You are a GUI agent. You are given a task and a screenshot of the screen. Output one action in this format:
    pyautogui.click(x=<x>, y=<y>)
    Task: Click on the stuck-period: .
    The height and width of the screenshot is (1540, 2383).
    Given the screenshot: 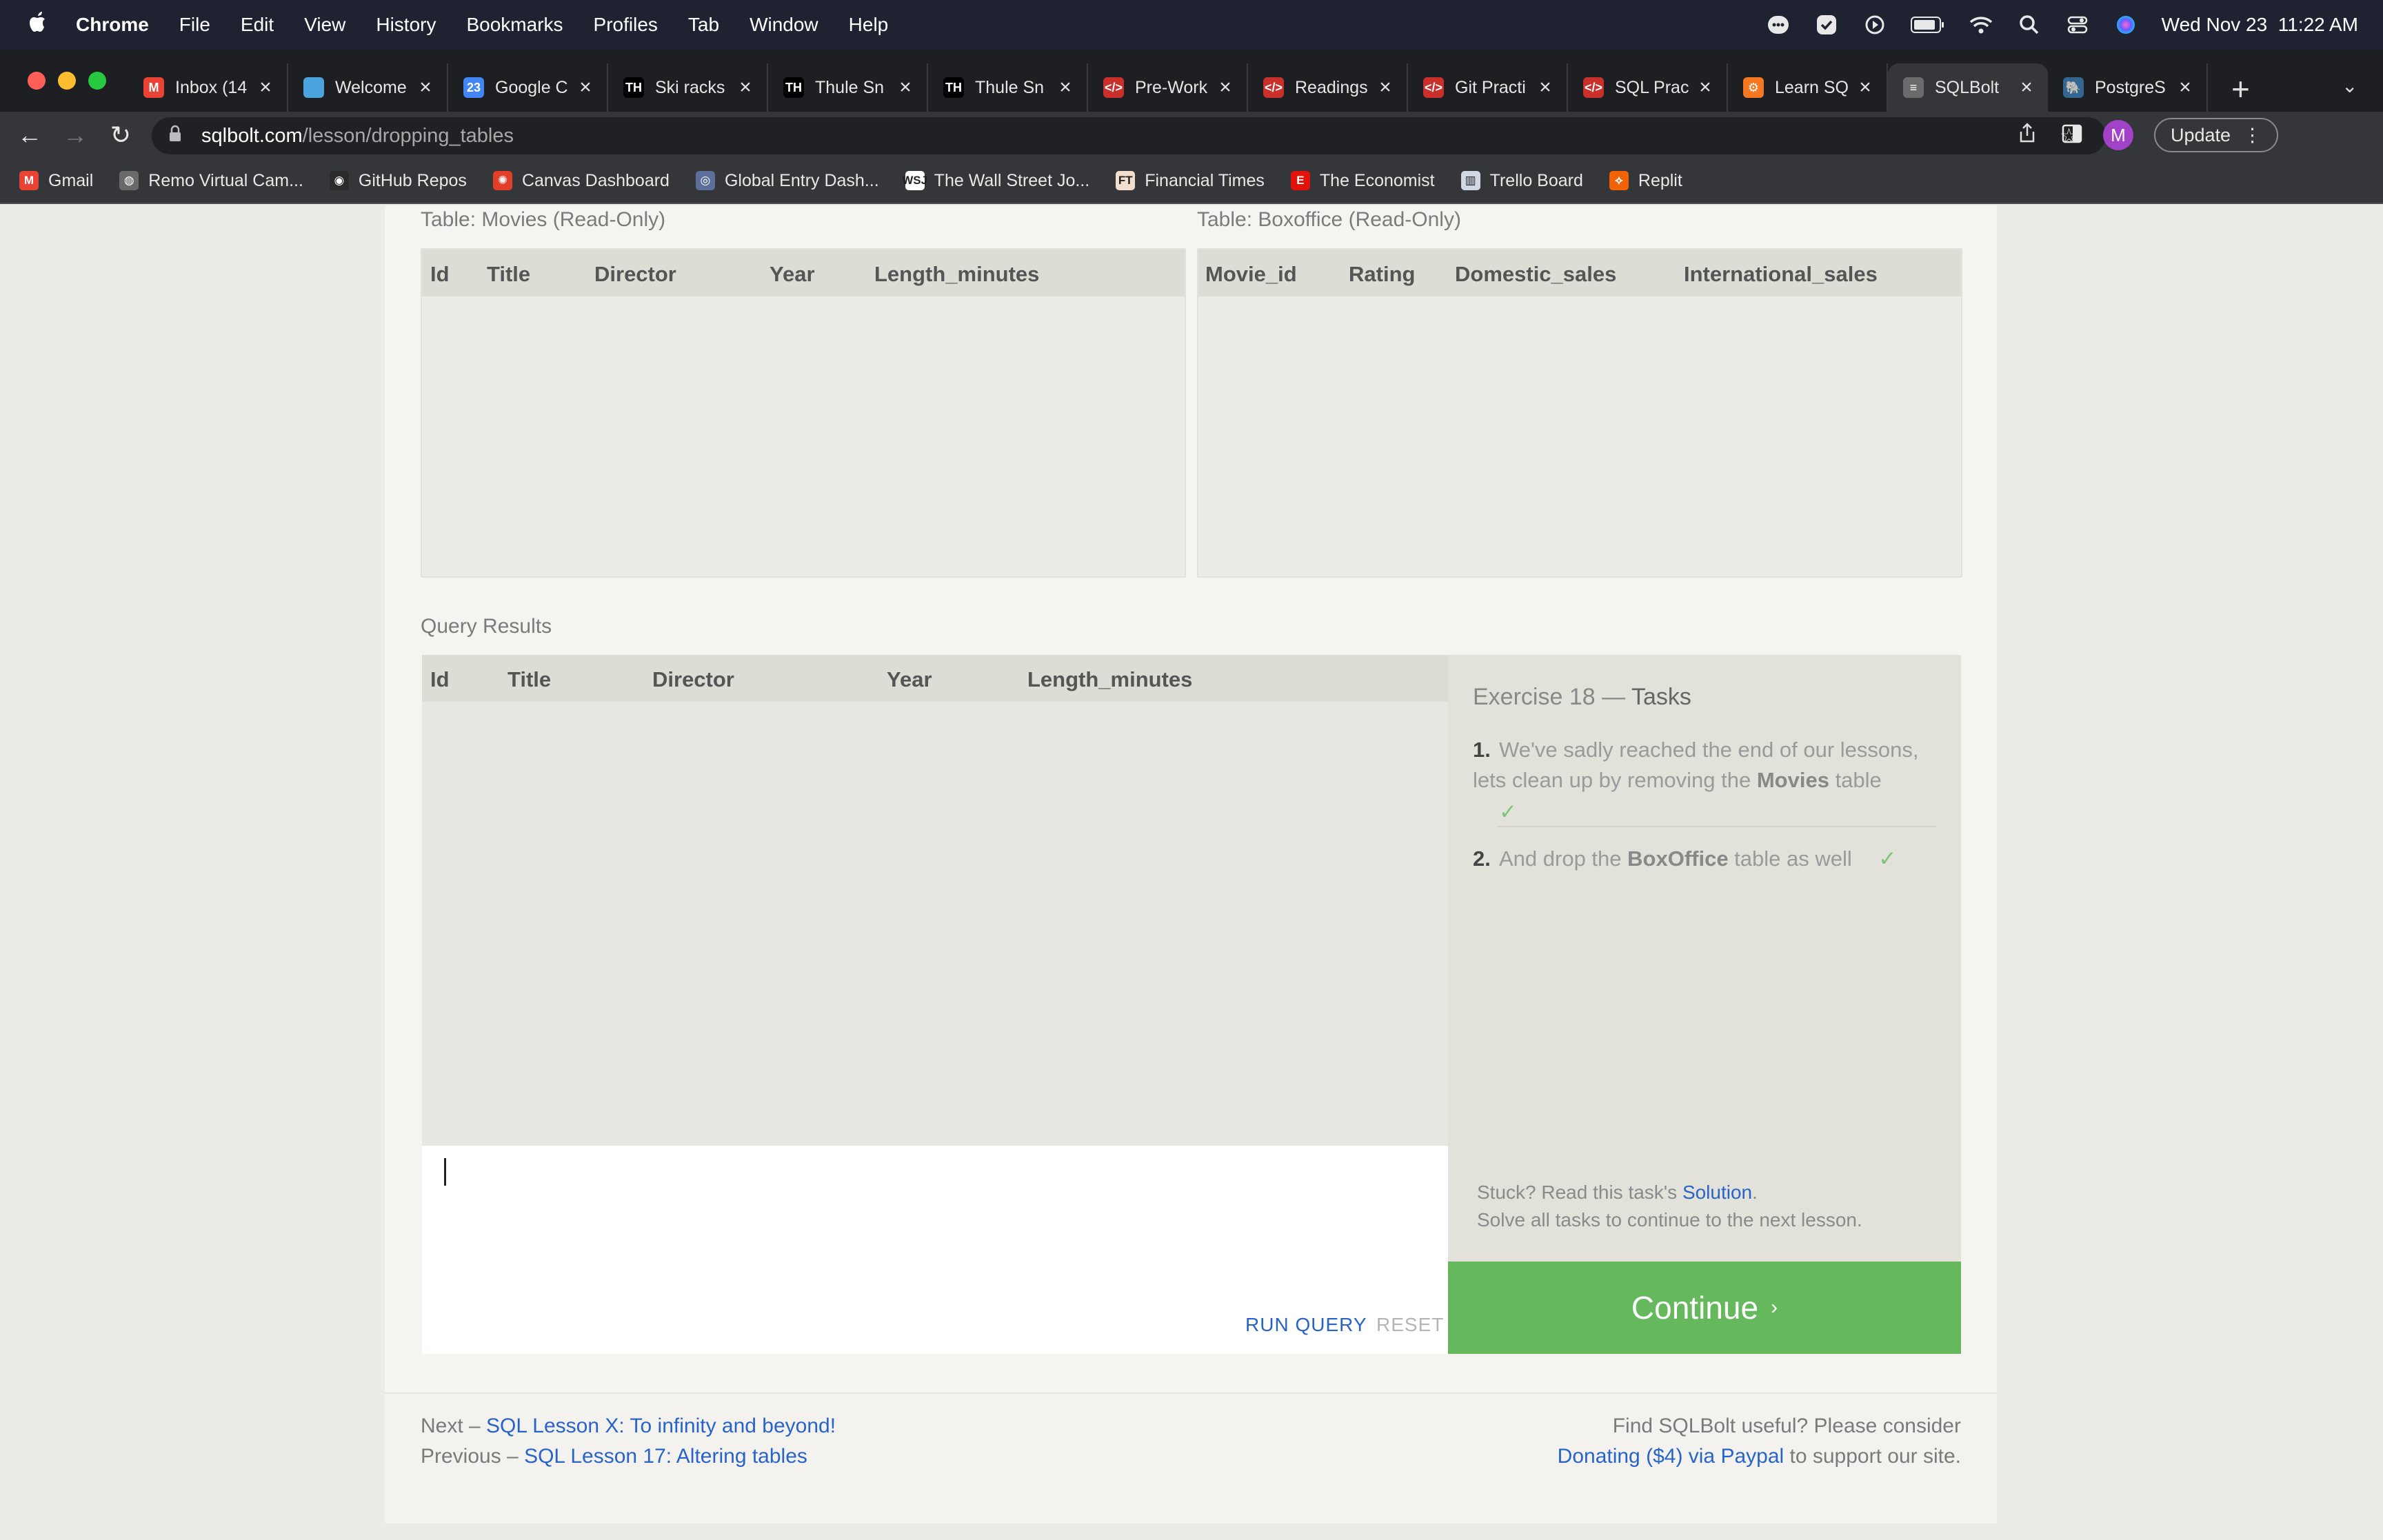 What is the action you would take?
    pyautogui.click(x=1755, y=1193)
    